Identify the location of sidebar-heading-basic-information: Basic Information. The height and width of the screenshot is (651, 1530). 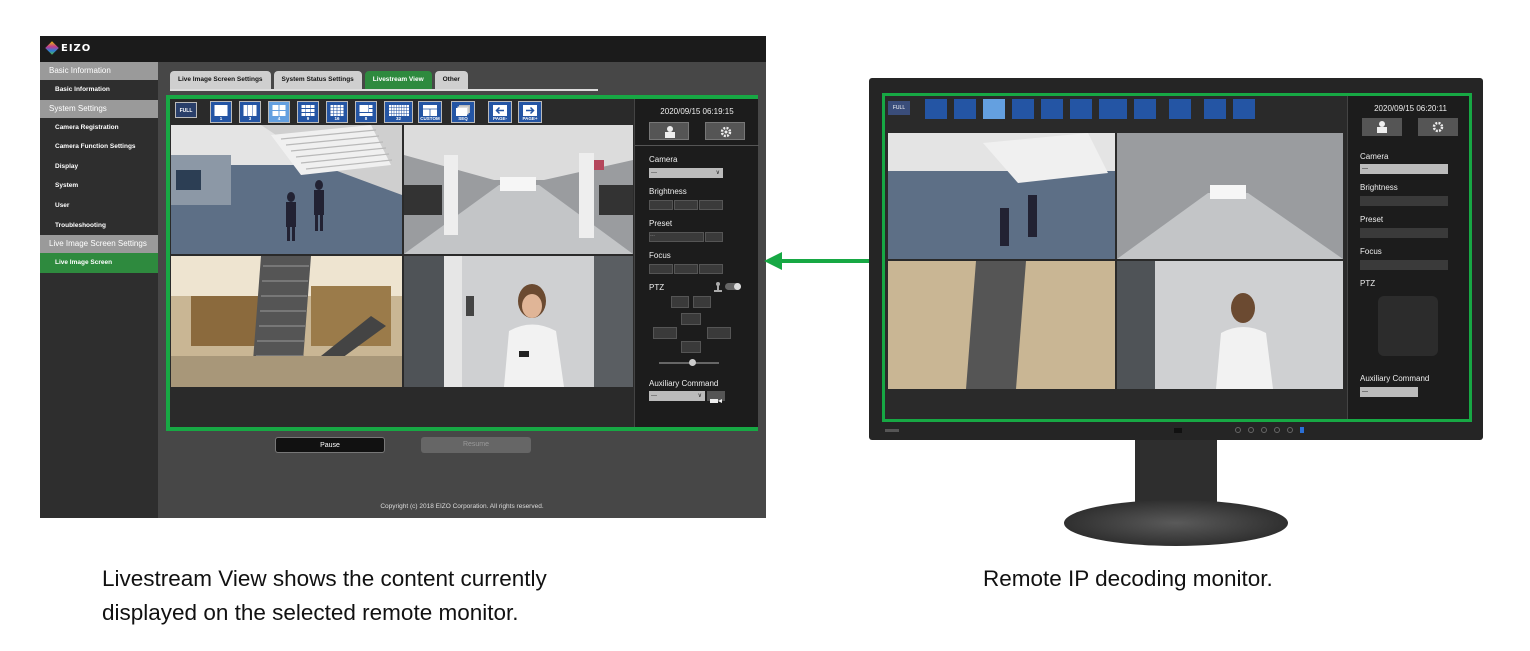
(99, 71).